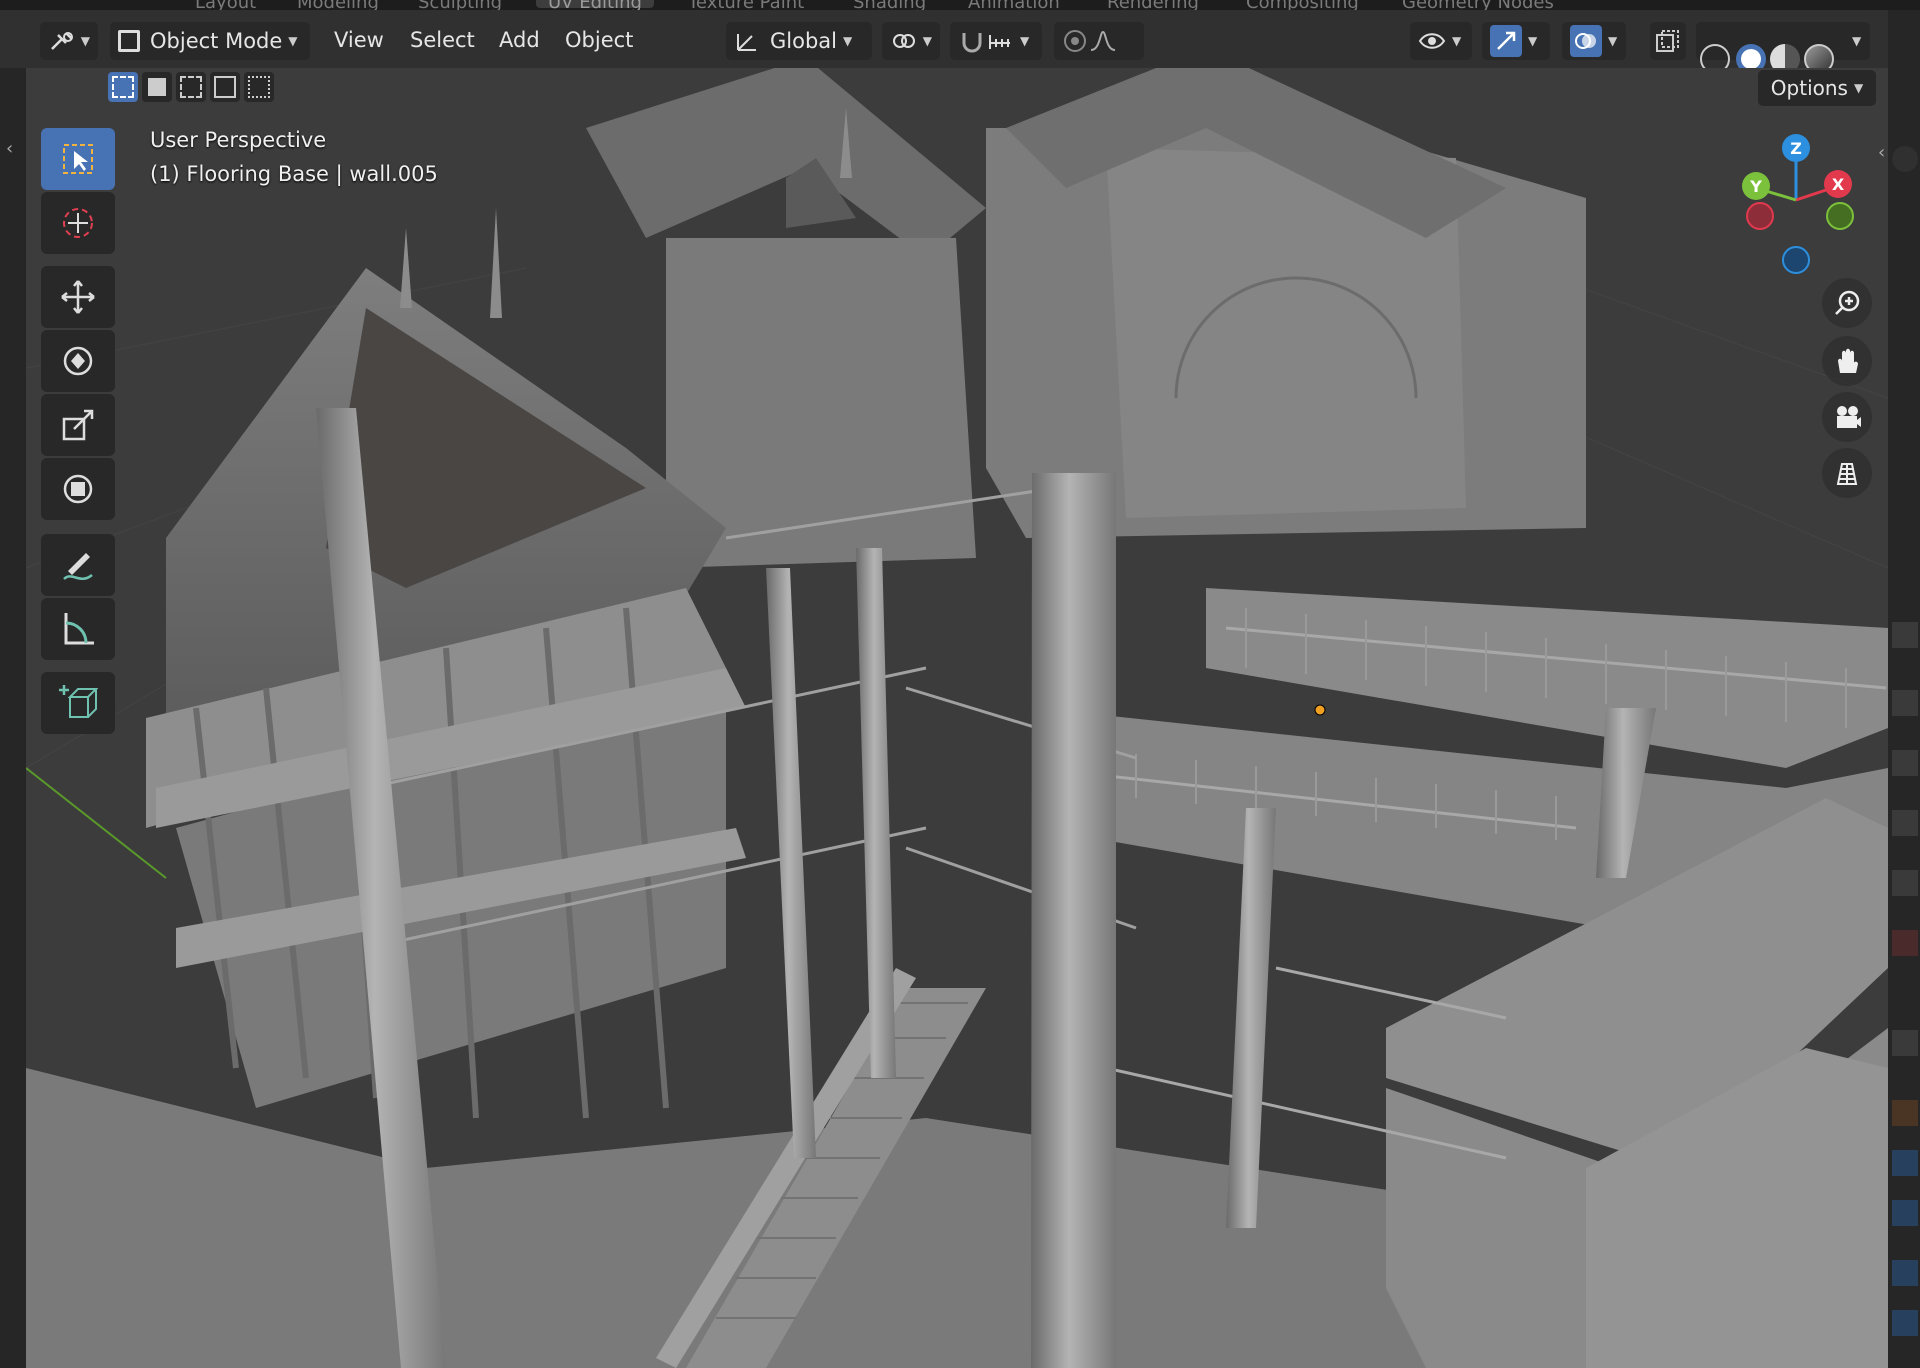 This screenshot has height=1368, width=1920. I want to click on measure-tool, so click(78, 629).